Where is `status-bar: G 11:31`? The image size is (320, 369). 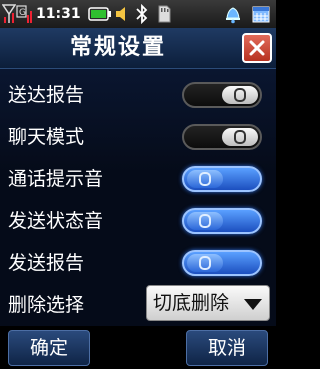
status-bar: G 11:31 is located at coordinates (138, 14).